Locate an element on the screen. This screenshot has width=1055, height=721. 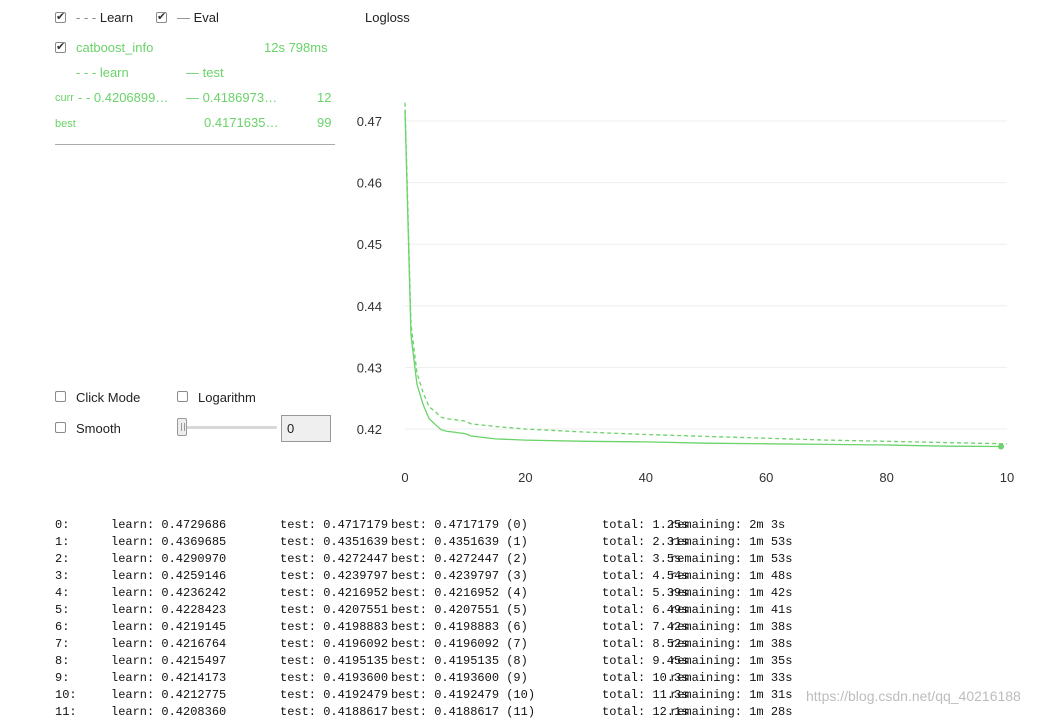
log-test: test: 0.4239797 is located at coordinates (334, 576).